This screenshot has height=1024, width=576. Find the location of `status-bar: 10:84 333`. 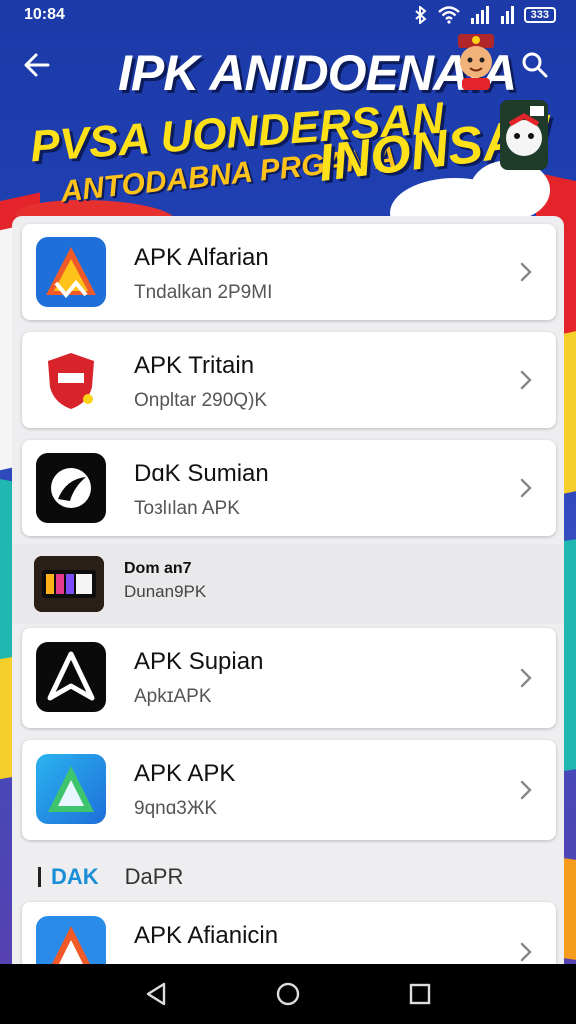

status-bar: 10:84 333 is located at coordinates (288, 15).